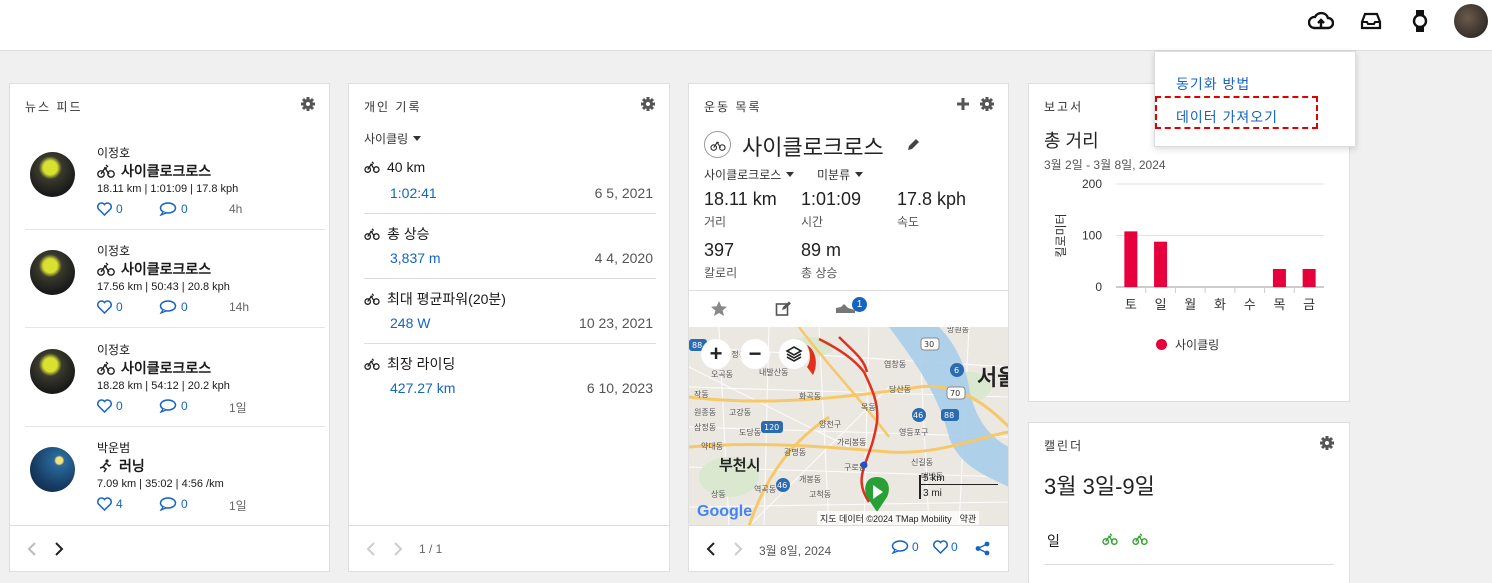 Image resolution: width=1492 pixels, height=583 pixels. What do you see at coordinates (105, 466) in the screenshot?
I see `running-icon` at bounding box center [105, 466].